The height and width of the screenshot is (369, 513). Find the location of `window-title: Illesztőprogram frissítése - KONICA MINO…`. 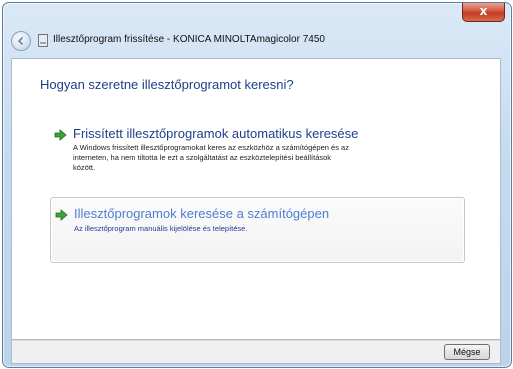

window-title: Illesztőprogram frissítése - KONICA MINO… is located at coordinates (189, 39).